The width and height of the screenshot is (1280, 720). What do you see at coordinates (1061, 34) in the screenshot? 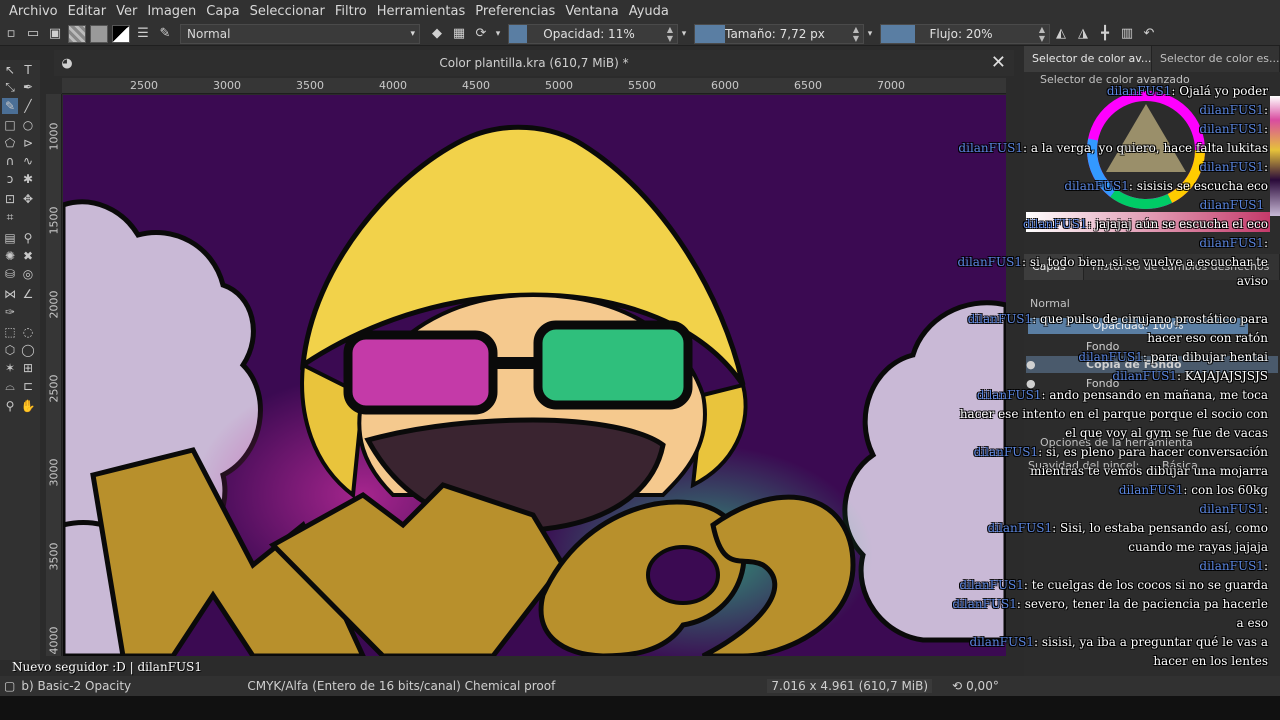
I see `mirror-horizontal-icon: ◭` at bounding box center [1061, 34].